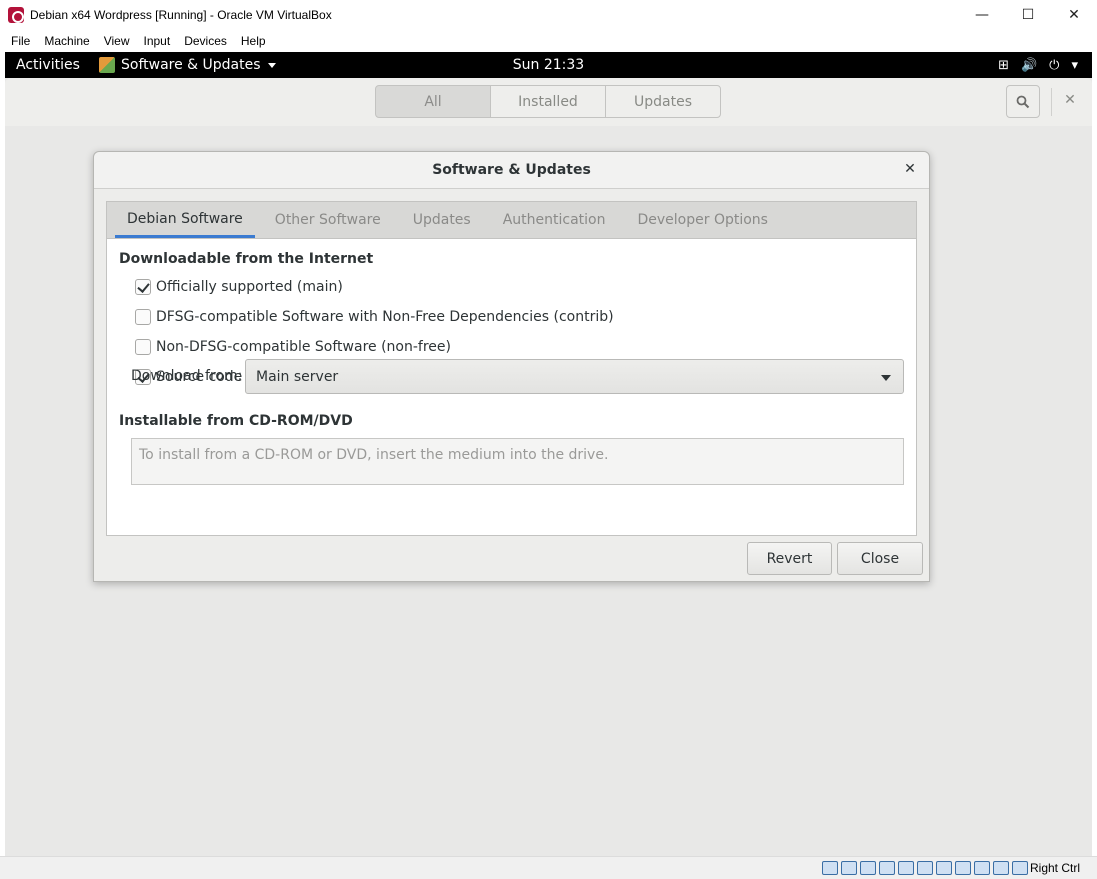 The image size is (1097, 879). Describe the element at coordinates (16, 15) in the screenshot. I see `virtualbox-icon` at that location.